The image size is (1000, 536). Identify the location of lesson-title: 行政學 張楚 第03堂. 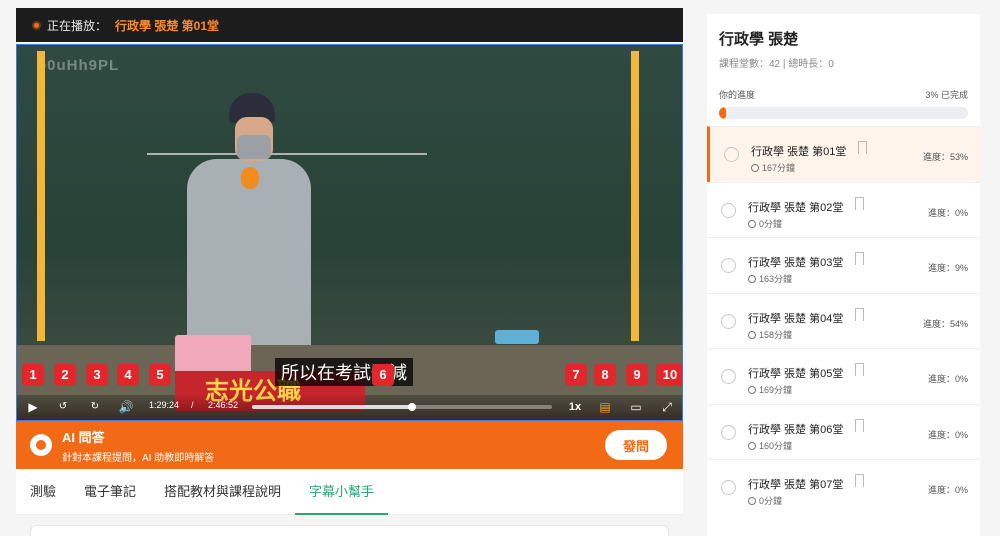
(796, 263).